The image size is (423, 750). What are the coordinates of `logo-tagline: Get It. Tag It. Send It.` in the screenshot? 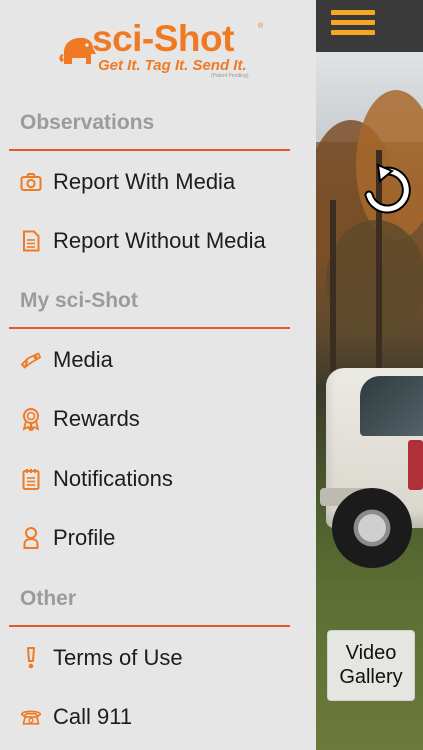 It's located at (172, 65).